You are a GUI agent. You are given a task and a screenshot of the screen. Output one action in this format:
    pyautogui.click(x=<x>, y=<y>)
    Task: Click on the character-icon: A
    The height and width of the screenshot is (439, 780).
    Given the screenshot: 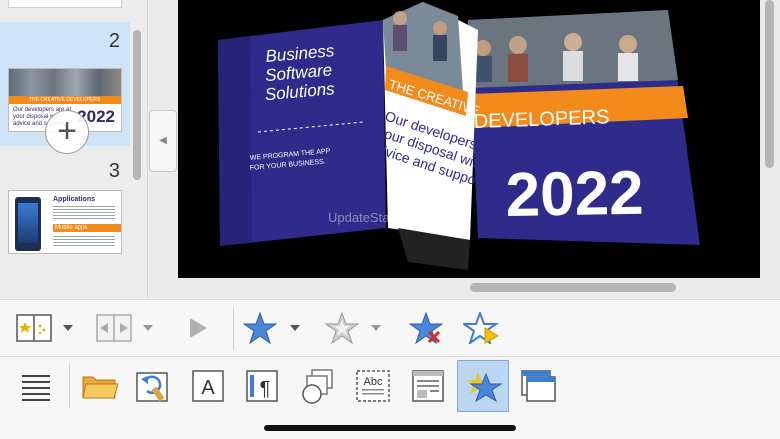 What is the action you would take?
    pyautogui.click(x=208, y=386)
    